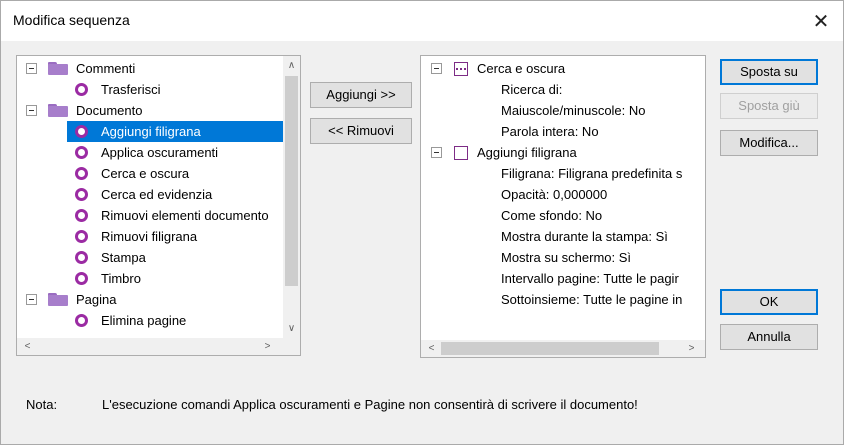 The width and height of the screenshot is (844, 445). What do you see at coordinates (552, 215) in the screenshot?
I see `property-label: Come sfondo: No` at bounding box center [552, 215].